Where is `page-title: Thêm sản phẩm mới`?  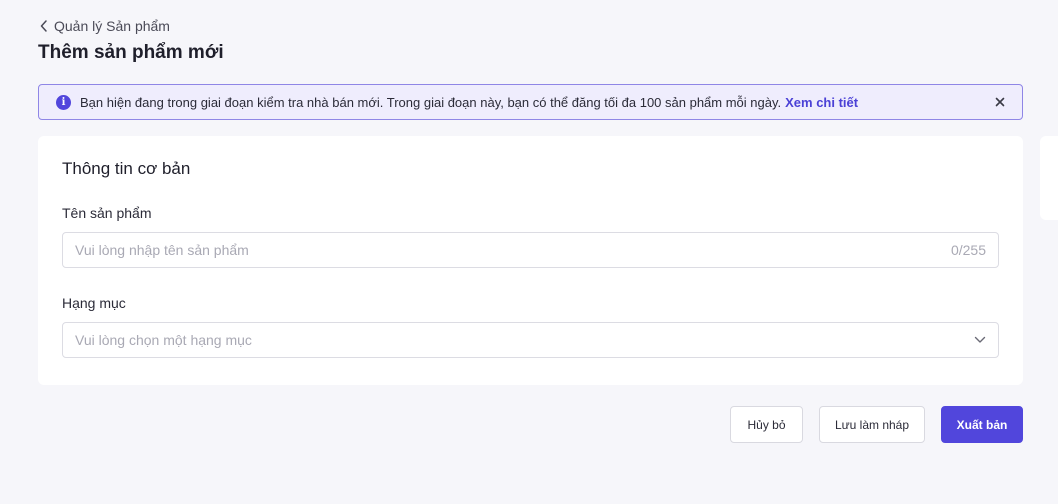
page-title: Thêm sản phẩm mới is located at coordinates (131, 52).